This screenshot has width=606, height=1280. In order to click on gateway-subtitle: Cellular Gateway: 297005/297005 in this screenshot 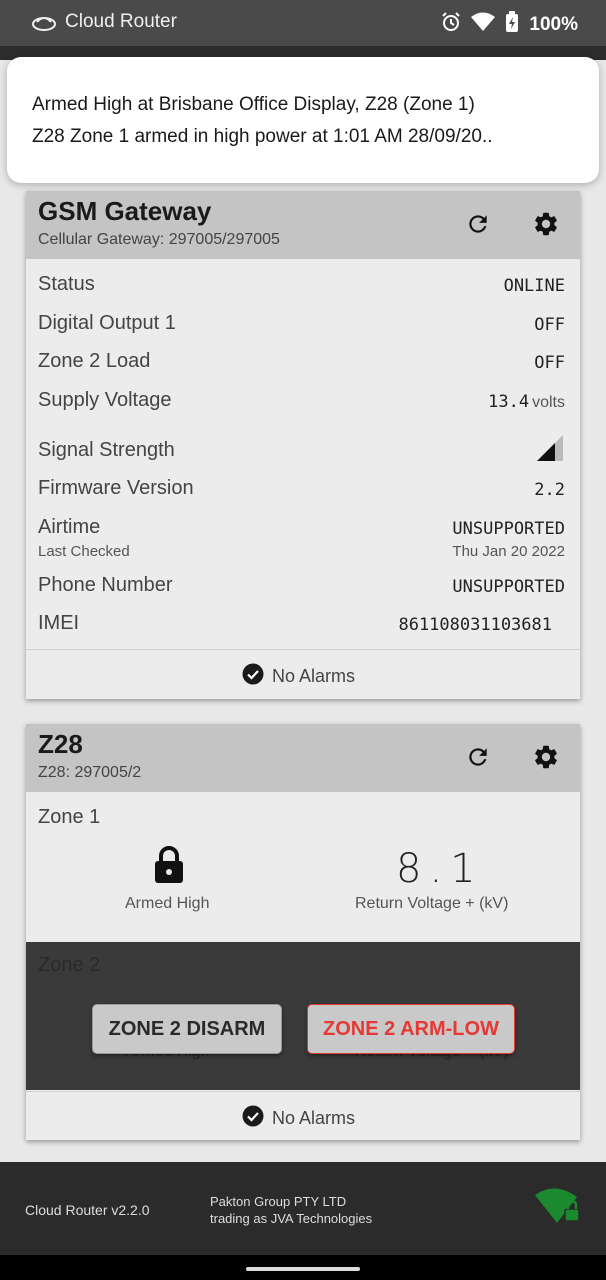, I will do `click(159, 239)`.